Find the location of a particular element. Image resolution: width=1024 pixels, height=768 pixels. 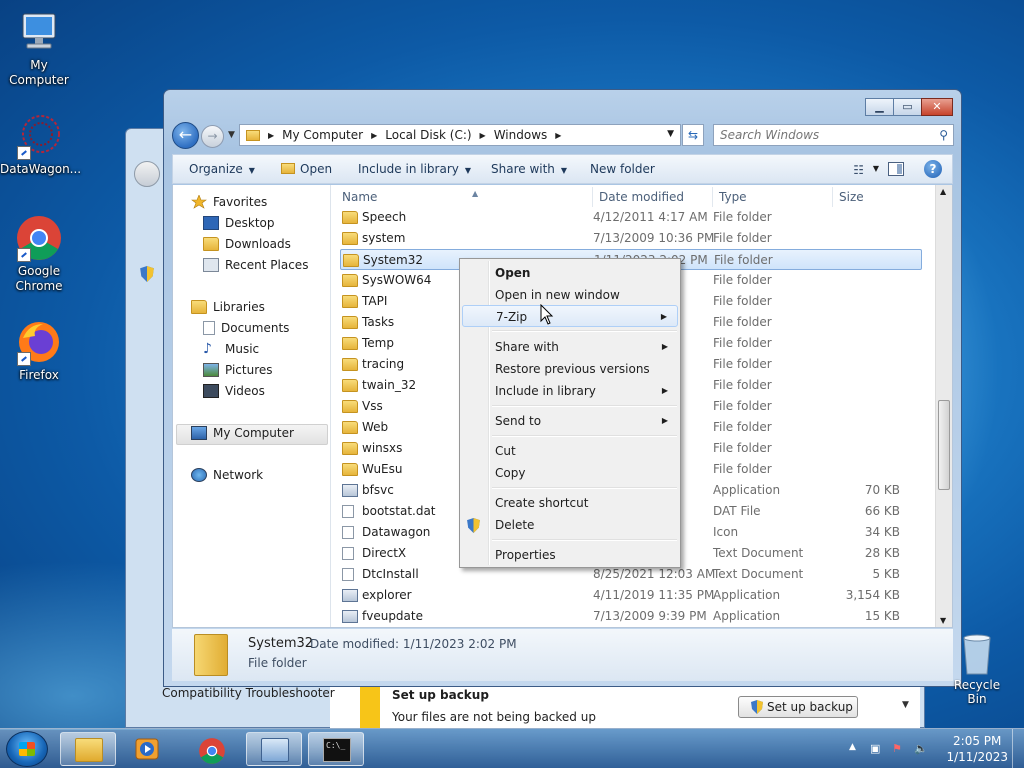

compatibility-troubleshooter-link: Compatibility Troubleshooter is located at coordinates (248, 693).